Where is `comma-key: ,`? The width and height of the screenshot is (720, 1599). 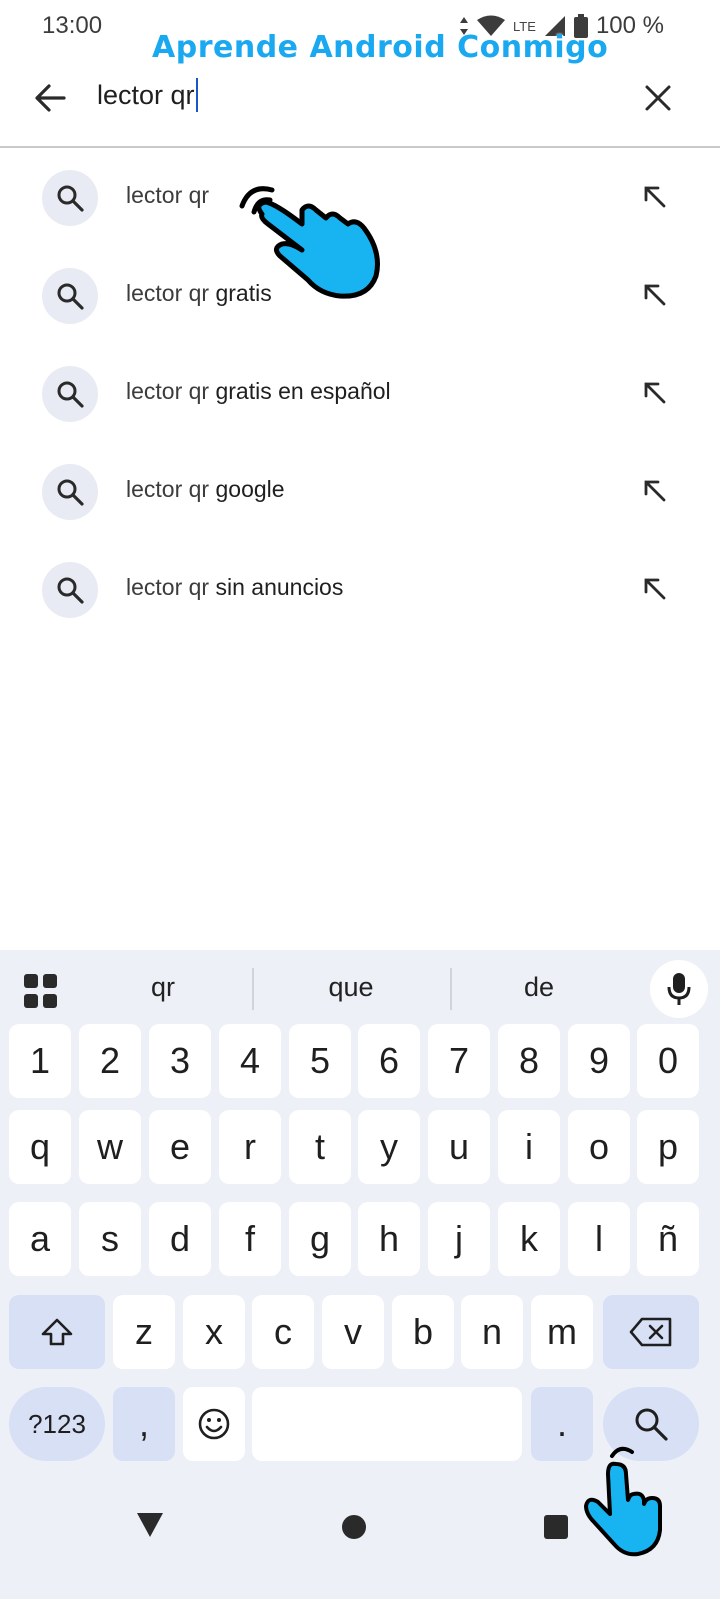
comma-key: , is located at coordinates (144, 1424).